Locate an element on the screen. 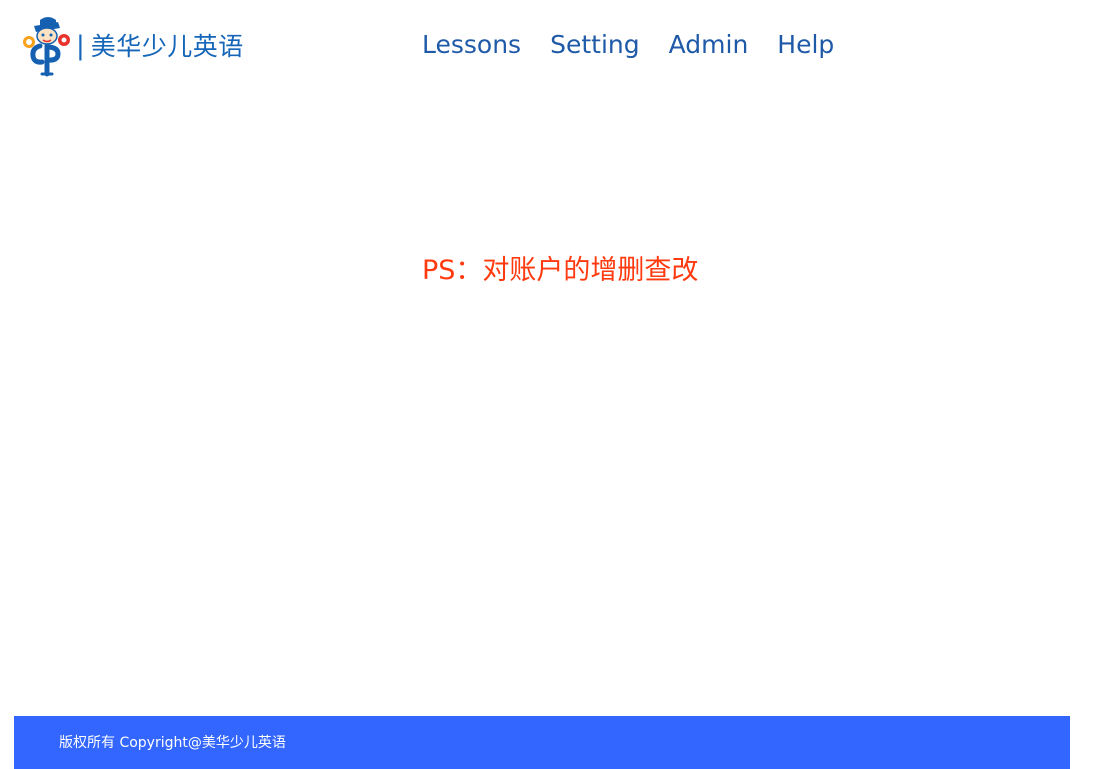  nav-link-help: Help is located at coordinates (805, 45).